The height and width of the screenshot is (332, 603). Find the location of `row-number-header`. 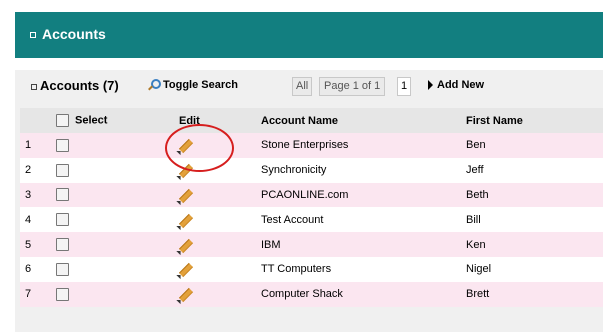

row-number-header is located at coordinates (38, 120).